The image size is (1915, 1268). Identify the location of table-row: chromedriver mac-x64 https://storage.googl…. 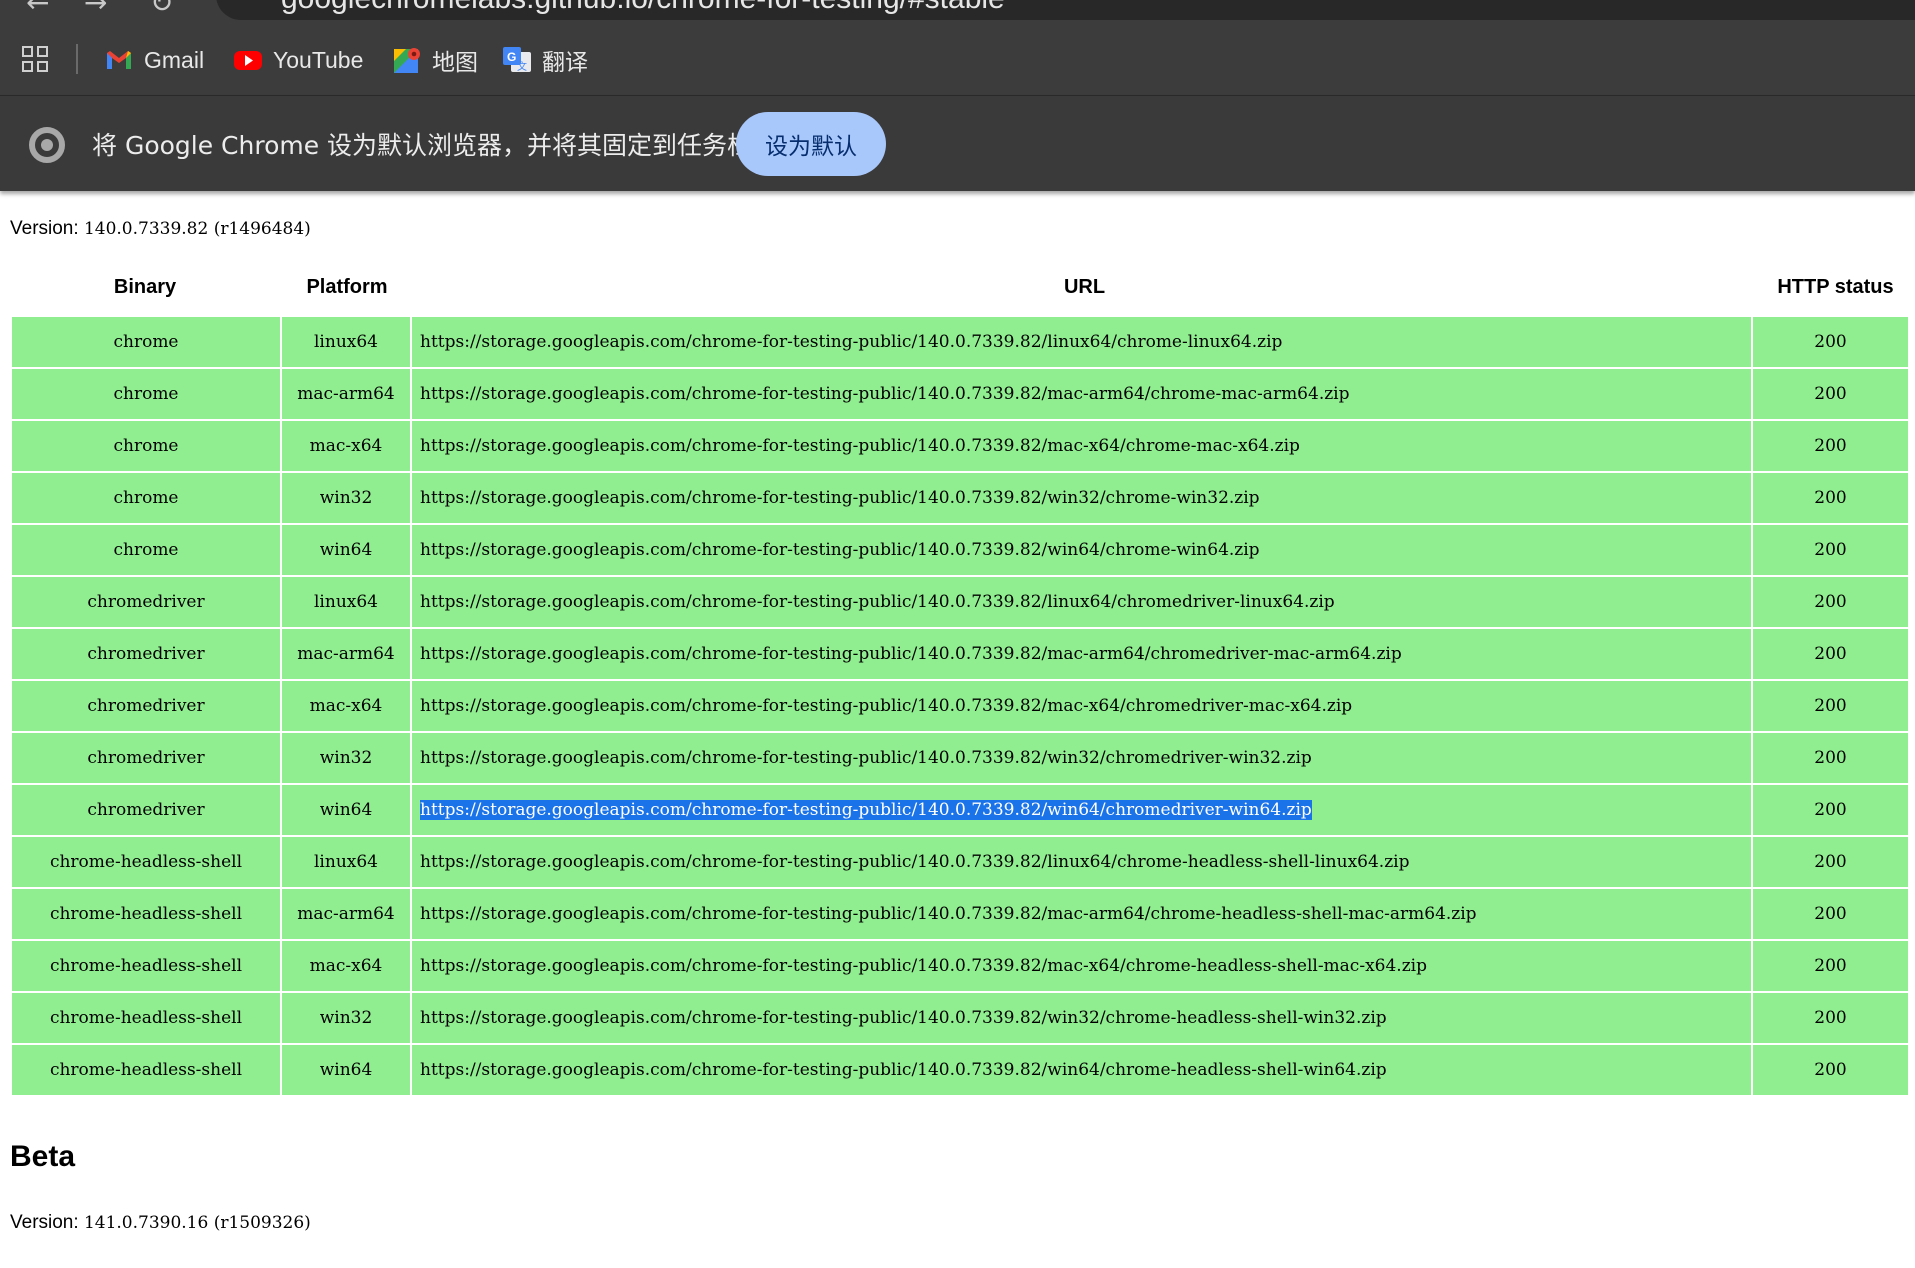
(960, 706).